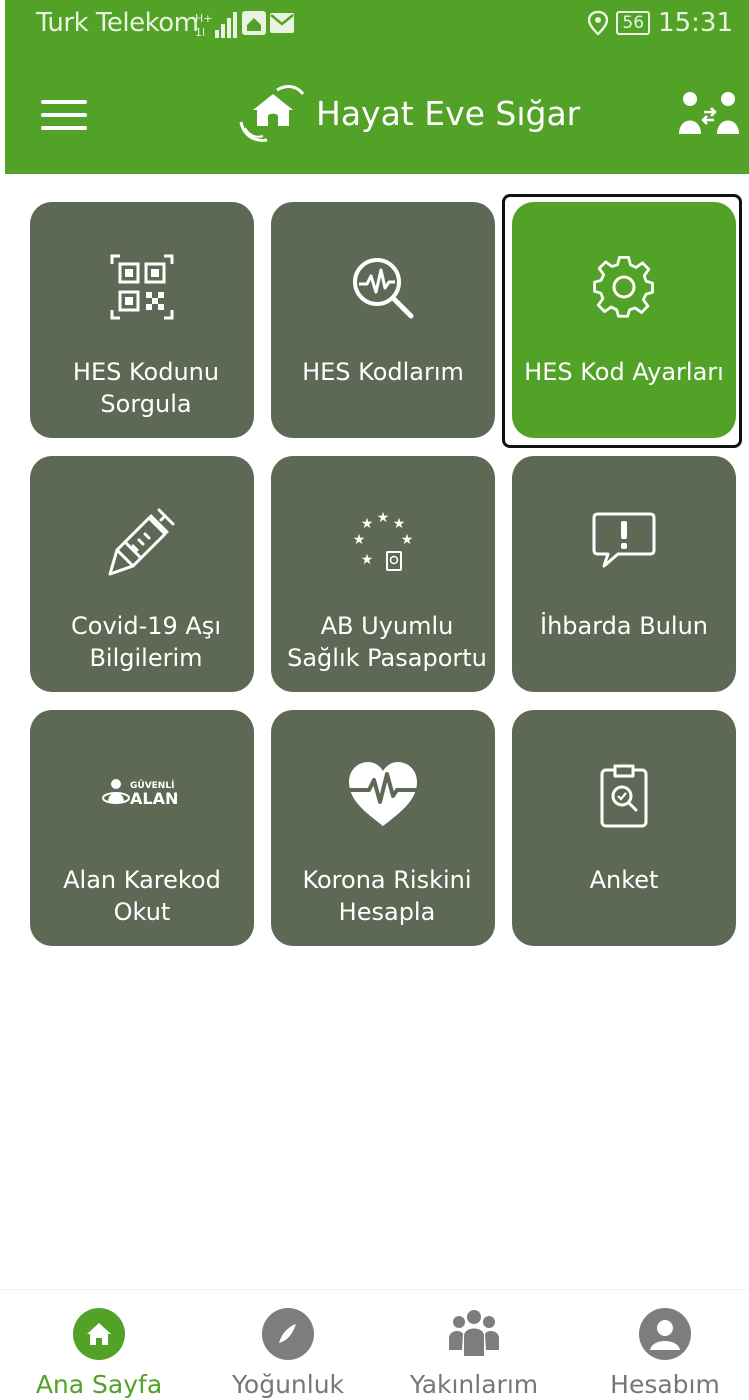  Describe the element at coordinates (623, 626) in the screenshot. I see `tile-label: İhbarda Bulun` at that location.